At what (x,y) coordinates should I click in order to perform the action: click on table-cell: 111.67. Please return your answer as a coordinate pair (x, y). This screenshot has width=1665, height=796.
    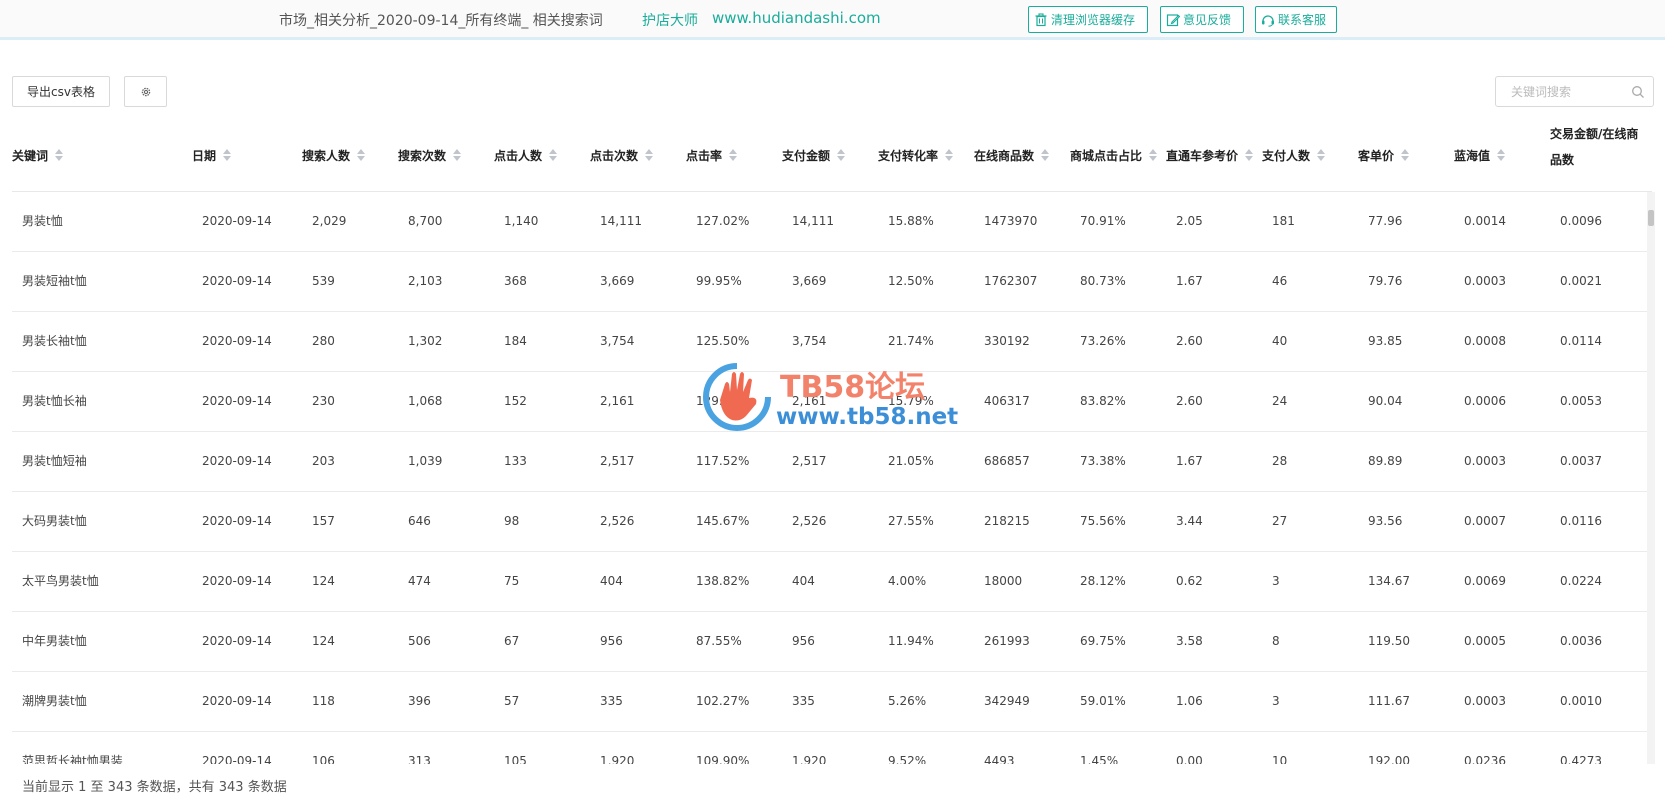
    Looking at the image, I should click on (1389, 701).